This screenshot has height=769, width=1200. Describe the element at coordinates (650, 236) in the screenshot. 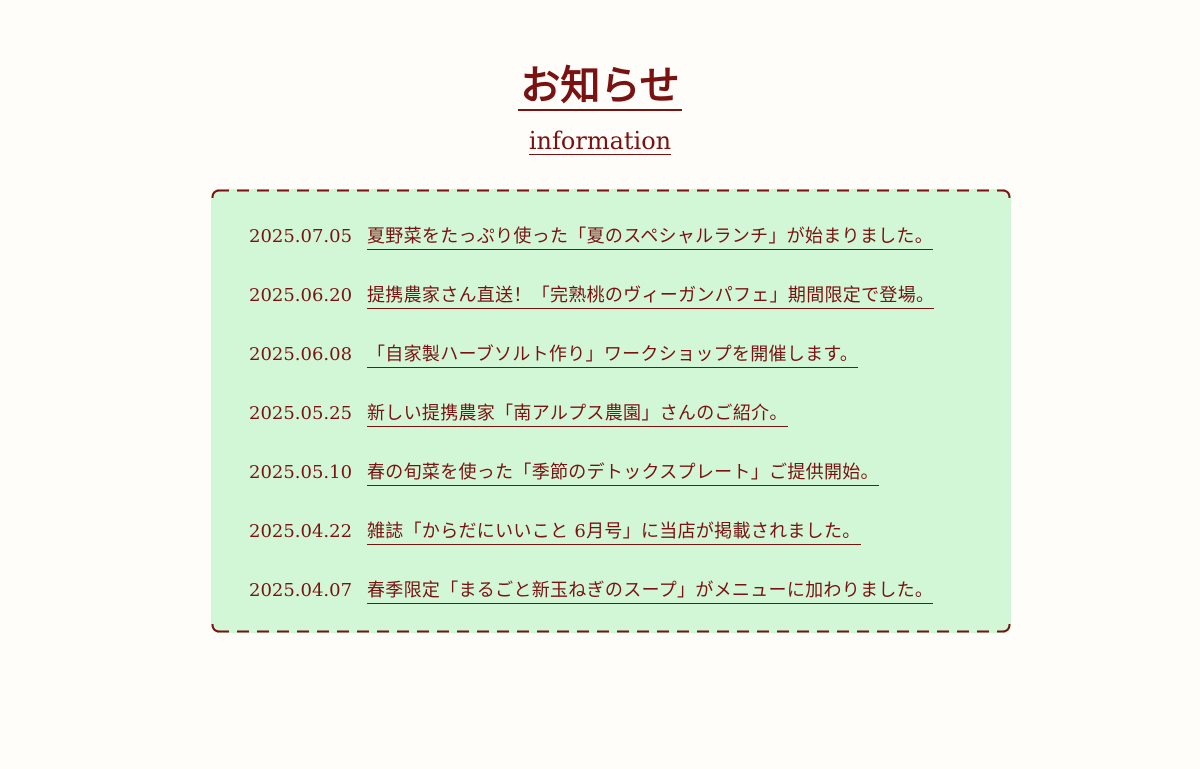

I see `news-link: 夏野菜をたっぷり使った「夏のスペシャルランチ」が始まりました。` at that location.